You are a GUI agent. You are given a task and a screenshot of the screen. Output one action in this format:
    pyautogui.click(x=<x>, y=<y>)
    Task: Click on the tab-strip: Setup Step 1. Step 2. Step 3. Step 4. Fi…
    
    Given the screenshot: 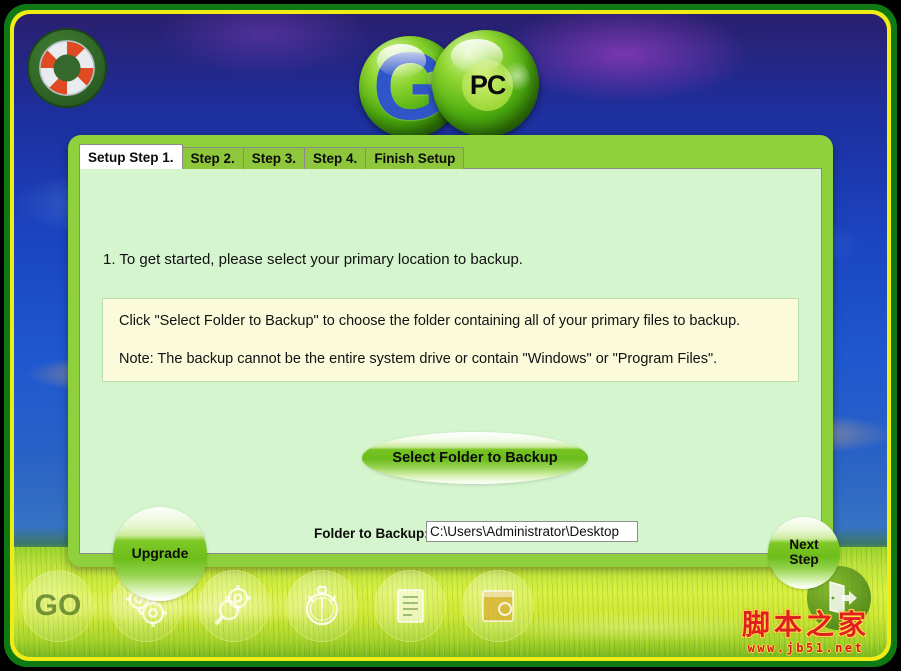 What is the action you would take?
    pyautogui.click(x=272, y=156)
    